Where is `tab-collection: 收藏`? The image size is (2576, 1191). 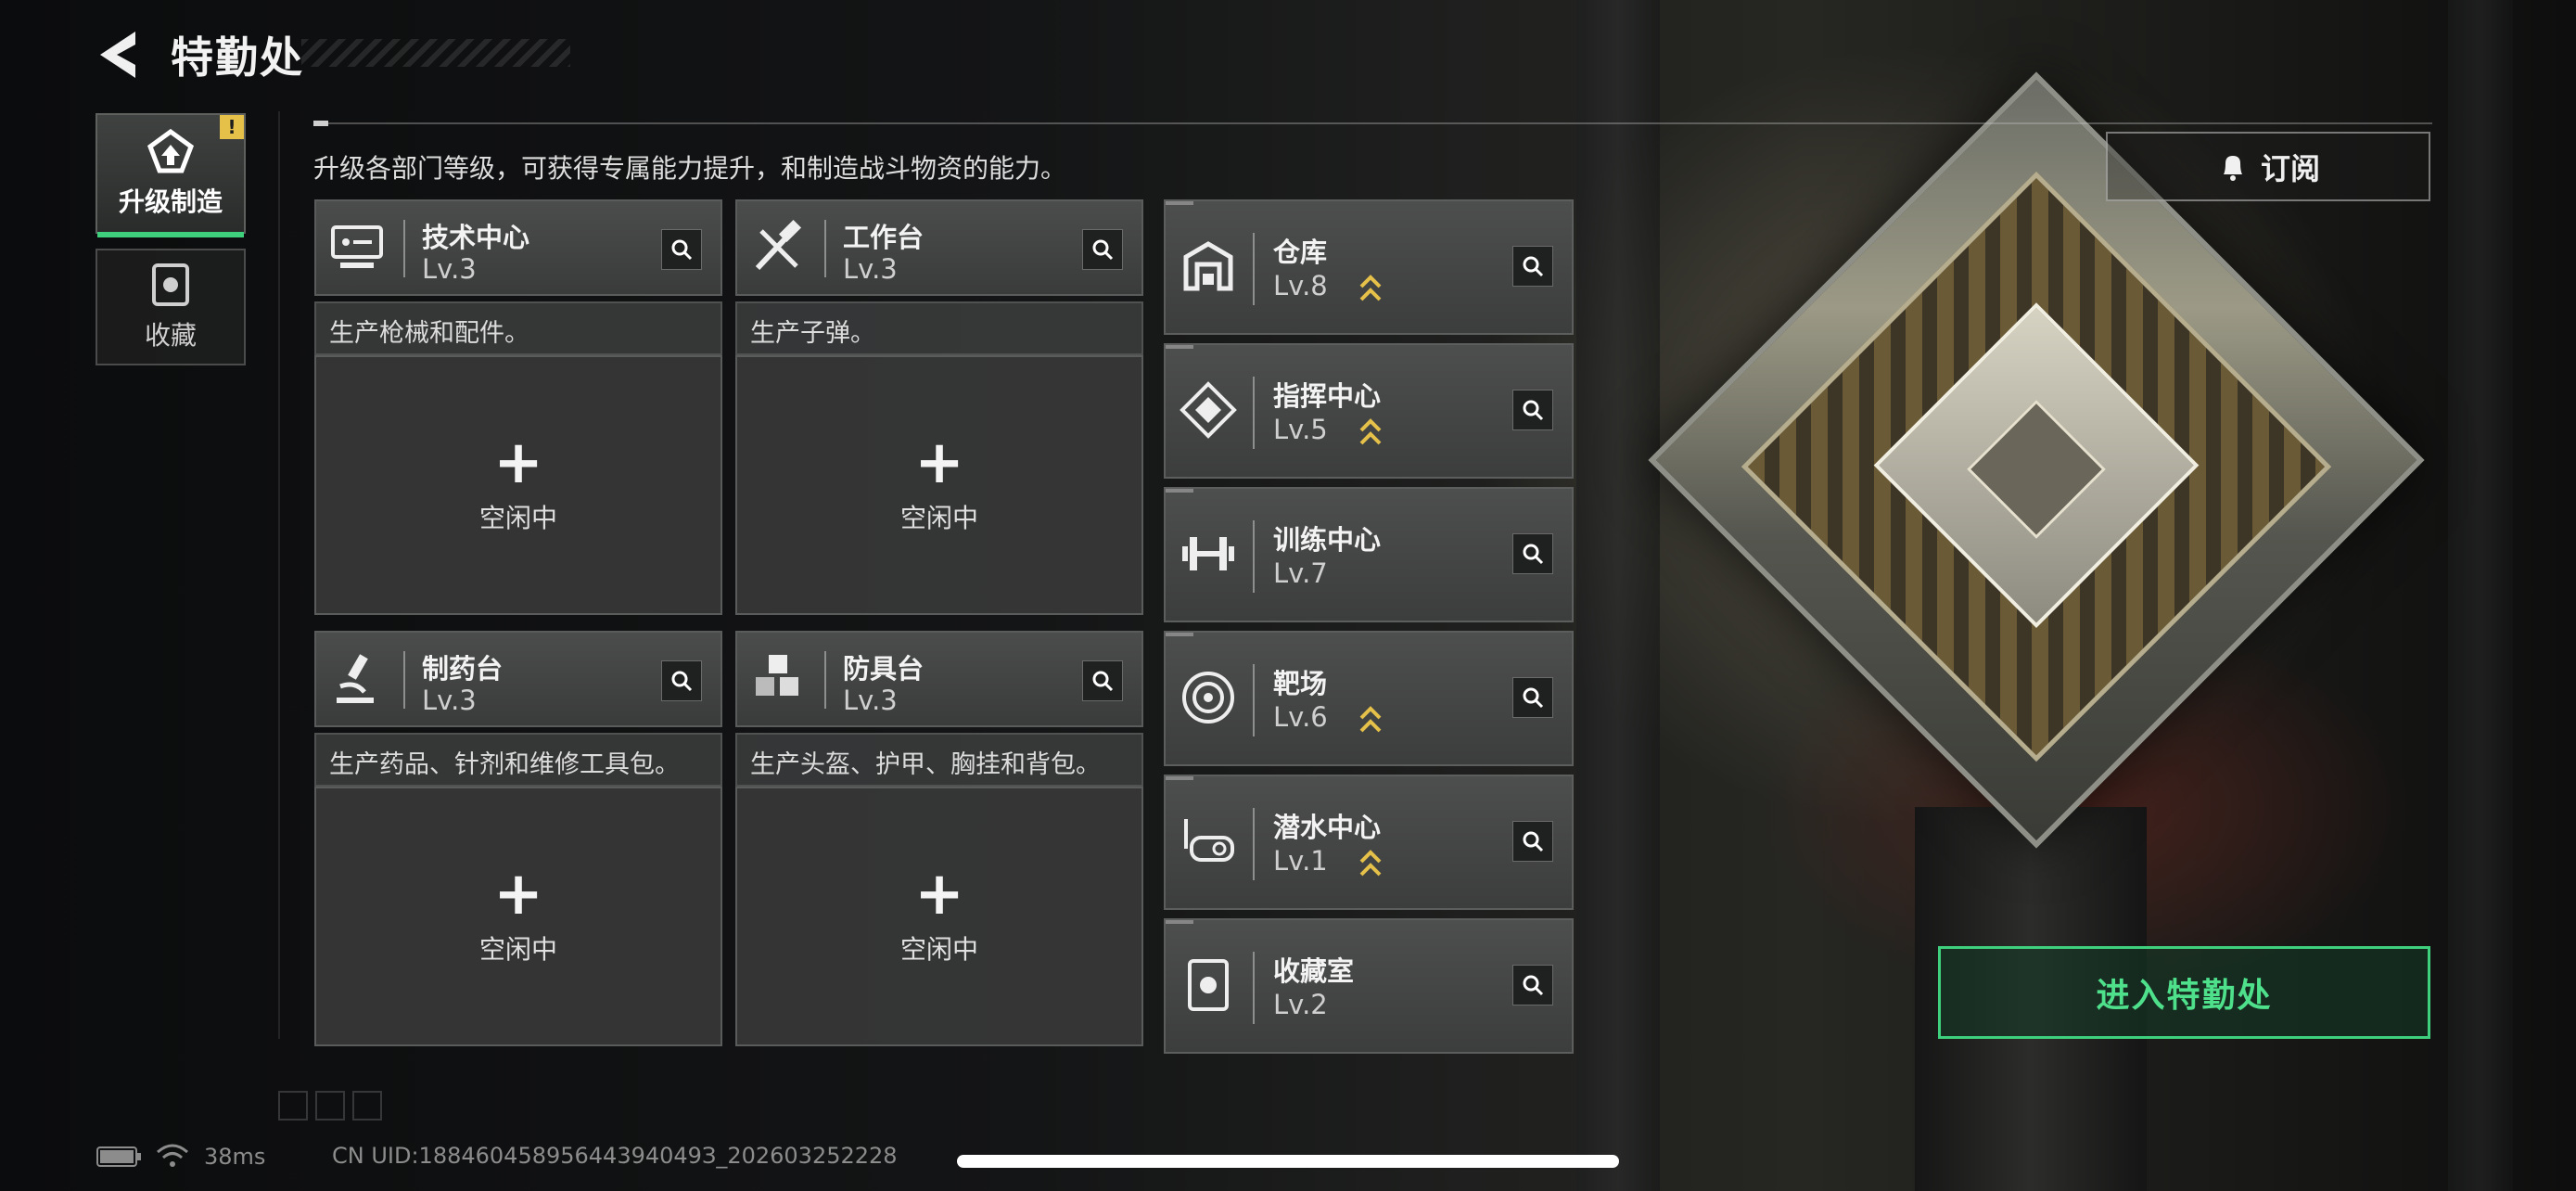
tab-collection: 收藏 is located at coordinates (171, 307).